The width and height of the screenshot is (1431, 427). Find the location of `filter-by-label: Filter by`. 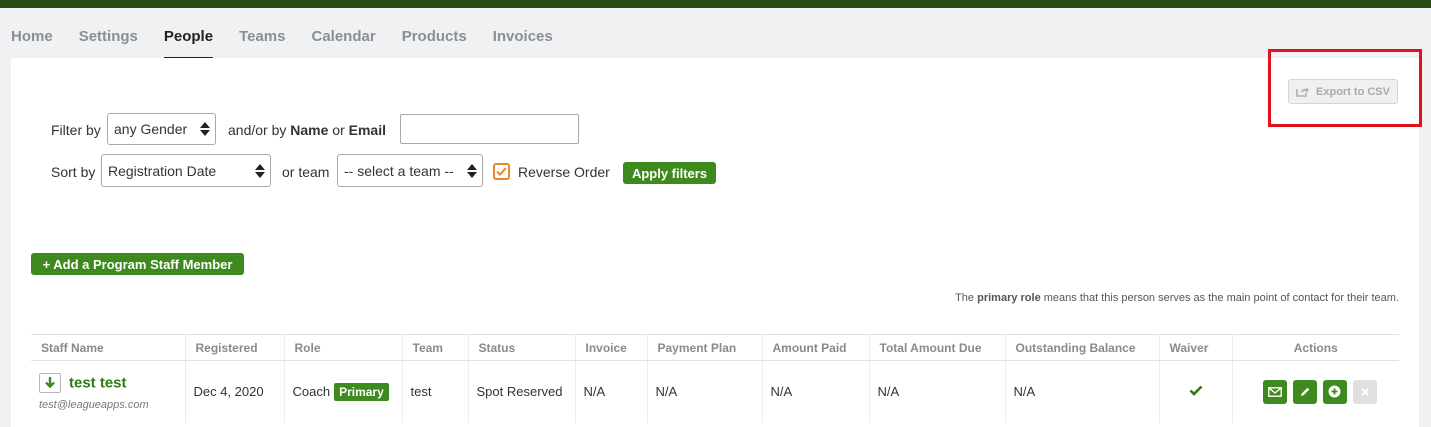

filter-by-label: Filter by is located at coordinates (76, 130).